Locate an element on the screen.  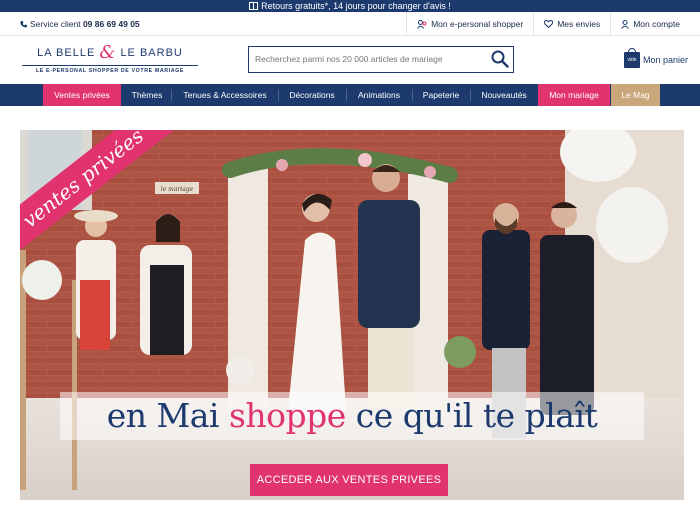
wishlist-link: Mes envies is located at coordinates (571, 24).